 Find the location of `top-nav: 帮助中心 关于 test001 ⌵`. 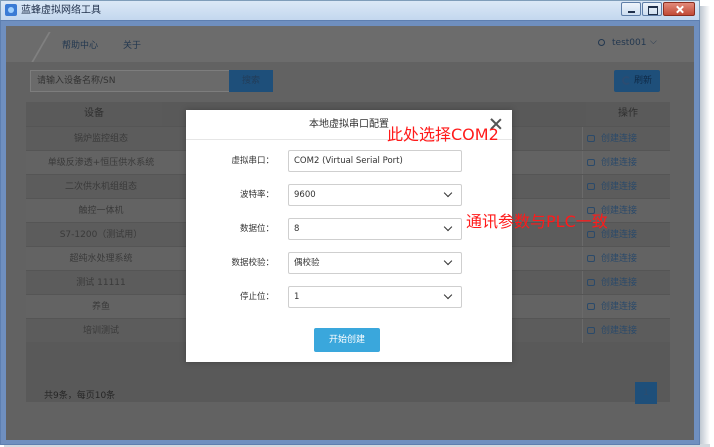

top-nav: 帮助中心 关于 test001 ⌵ is located at coordinates (350, 44).